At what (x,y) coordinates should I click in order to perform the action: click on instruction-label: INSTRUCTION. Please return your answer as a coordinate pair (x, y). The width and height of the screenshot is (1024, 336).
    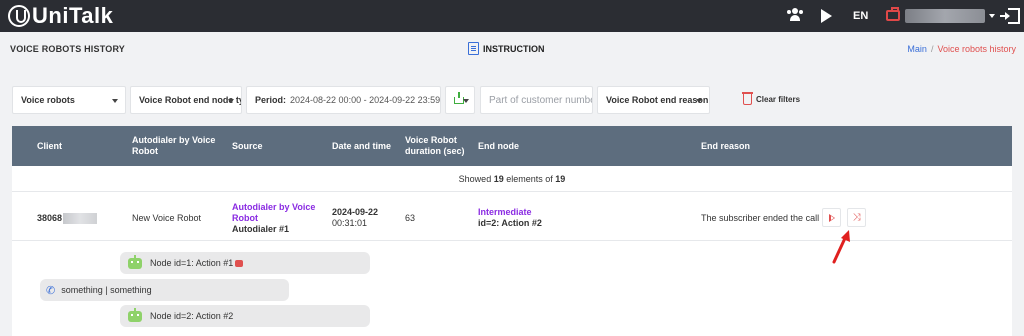
    Looking at the image, I should click on (514, 48).